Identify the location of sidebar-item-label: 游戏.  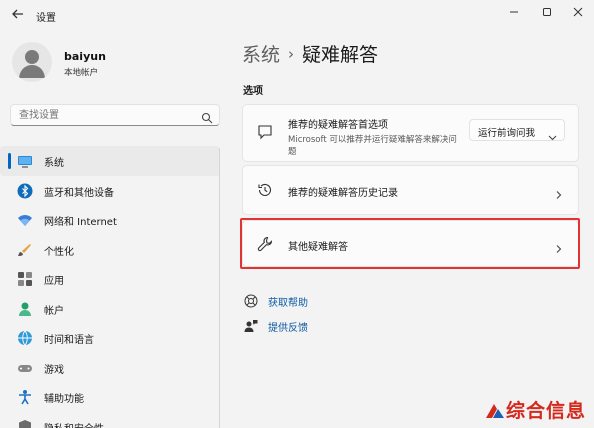
(54, 370).